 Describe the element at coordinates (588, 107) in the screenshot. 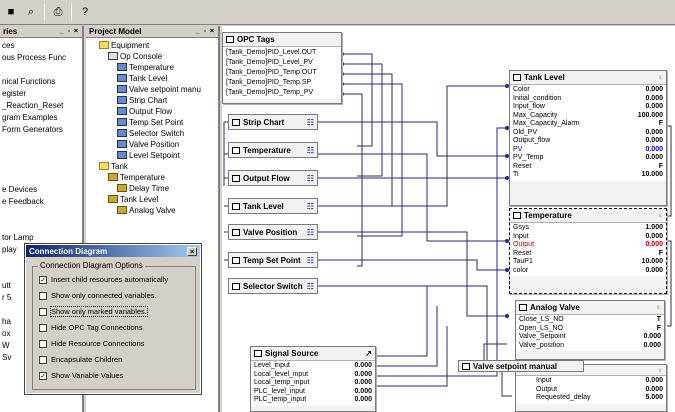

I see `variable-row: Input_flow 0.000` at that location.